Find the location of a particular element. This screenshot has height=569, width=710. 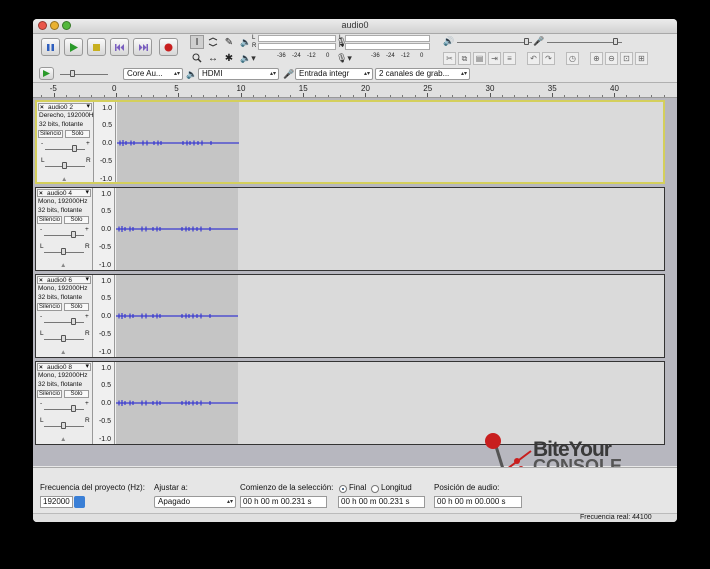

play-button is located at coordinates (73, 47).